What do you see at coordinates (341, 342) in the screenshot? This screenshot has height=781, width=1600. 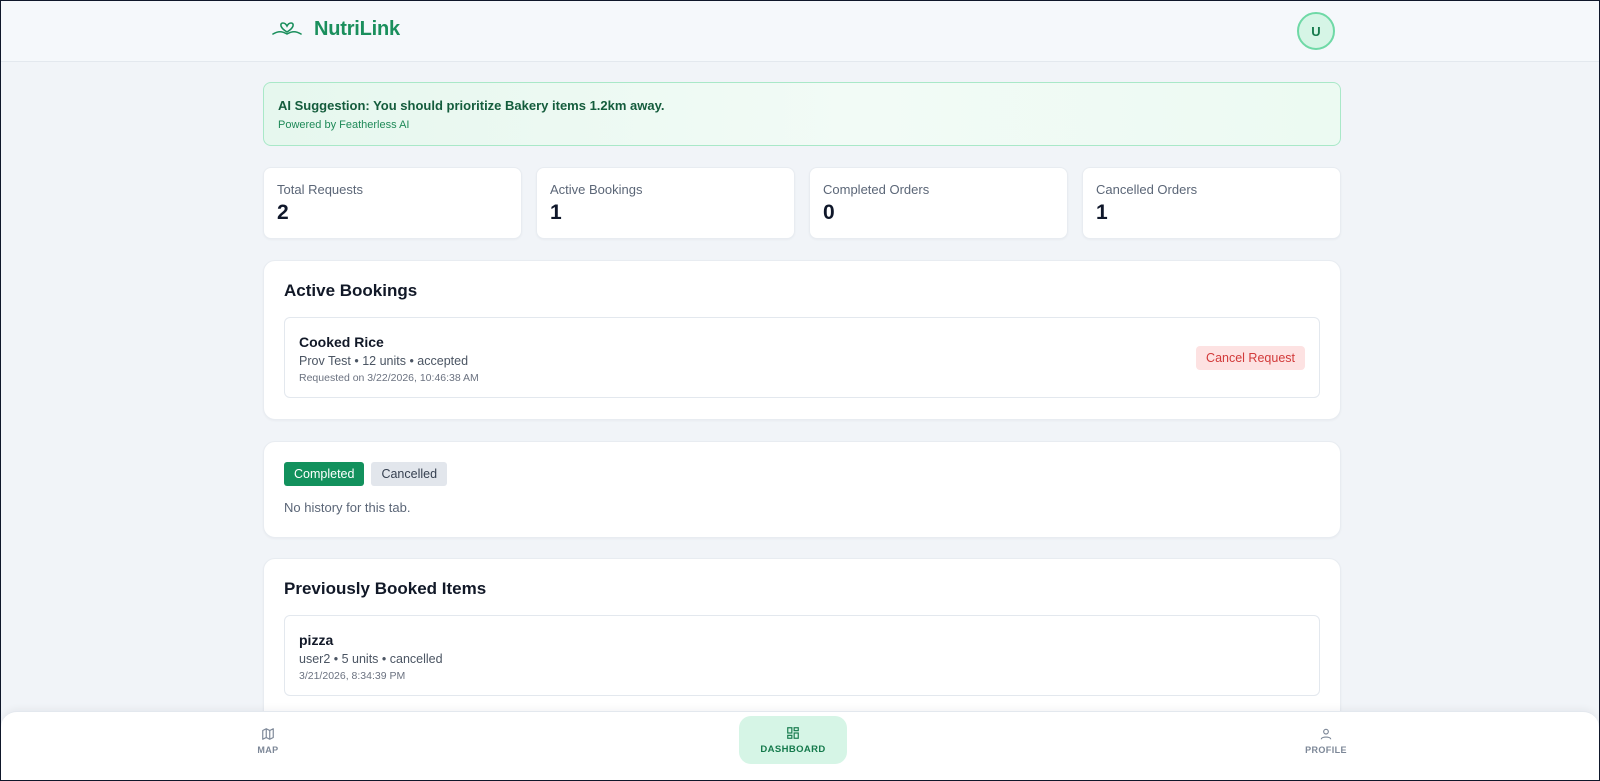 I see `booking-item-name: Cooked Rice` at bounding box center [341, 342].